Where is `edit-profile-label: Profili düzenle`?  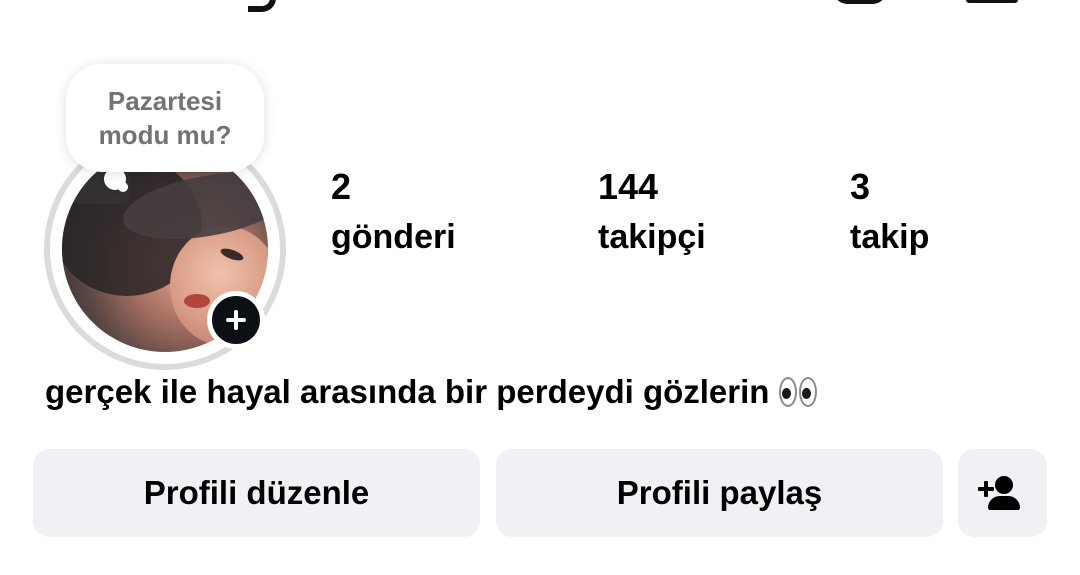
edit-profile-label: Profili düzenle is located at coordinates (256, 492).